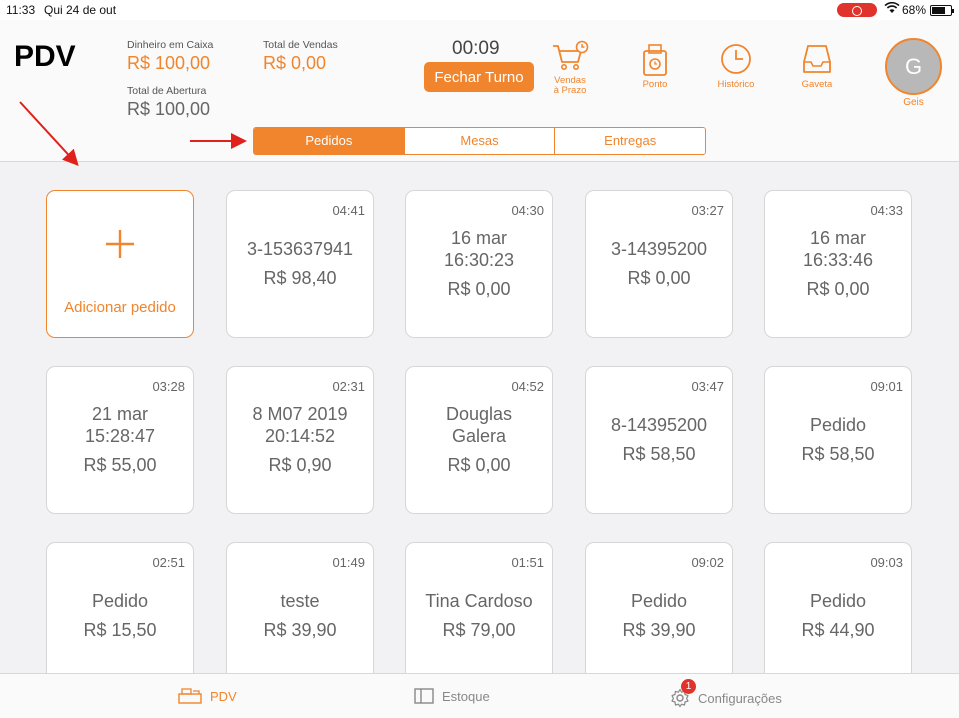 The image size is (959, 718). I want to click on cash-drawer-icon, so click(817, 59).